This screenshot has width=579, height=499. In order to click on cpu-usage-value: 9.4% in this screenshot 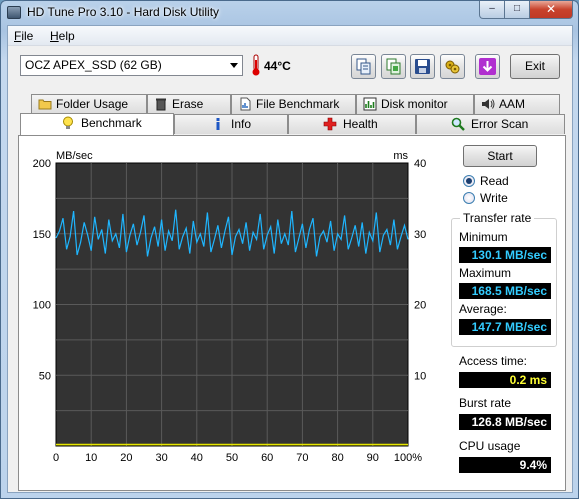, I will do `click(505, 465)`.